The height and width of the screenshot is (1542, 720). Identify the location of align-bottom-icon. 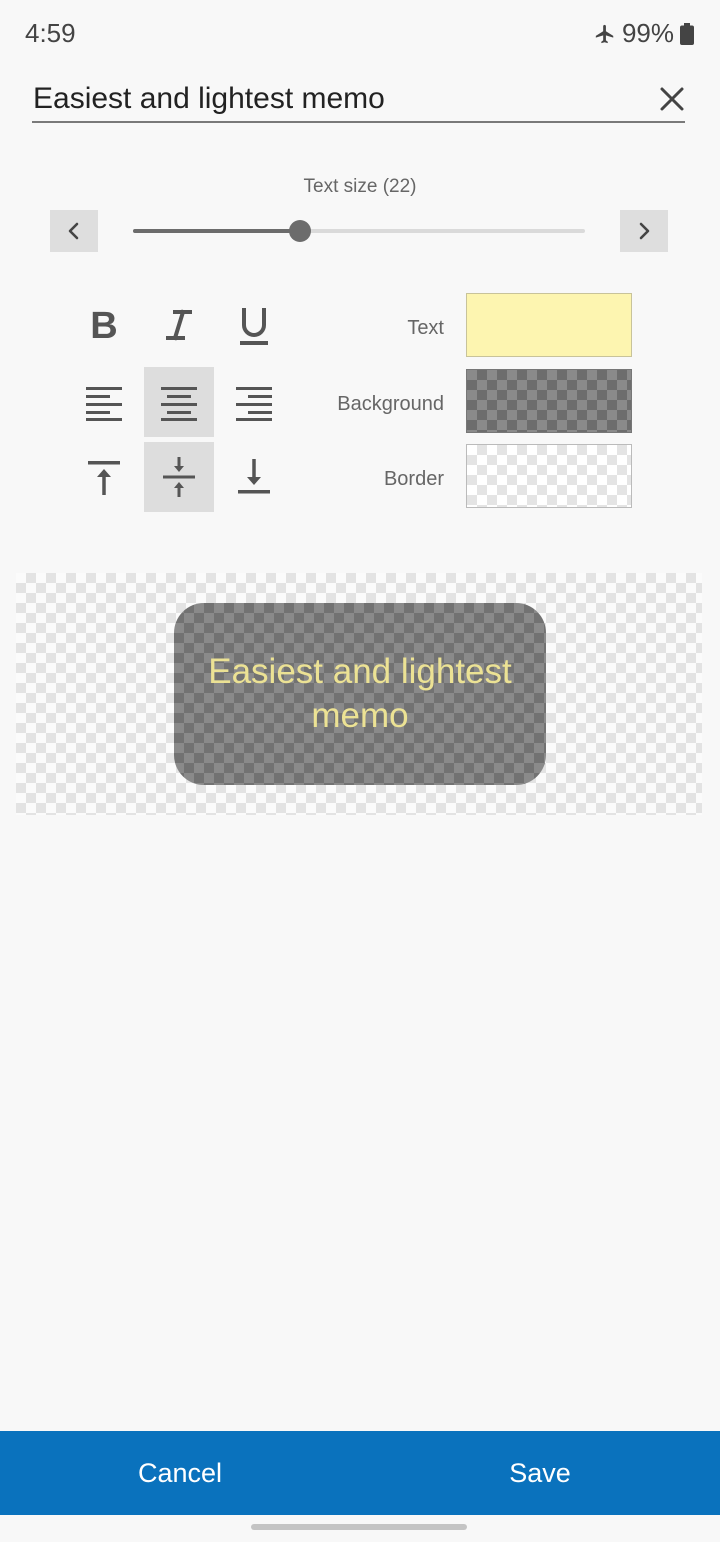
(254, 476).